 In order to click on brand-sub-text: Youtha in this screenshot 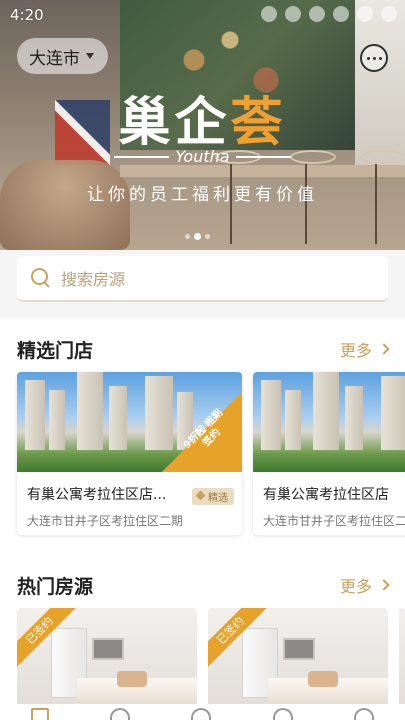, I will do `click(202, 156)`.